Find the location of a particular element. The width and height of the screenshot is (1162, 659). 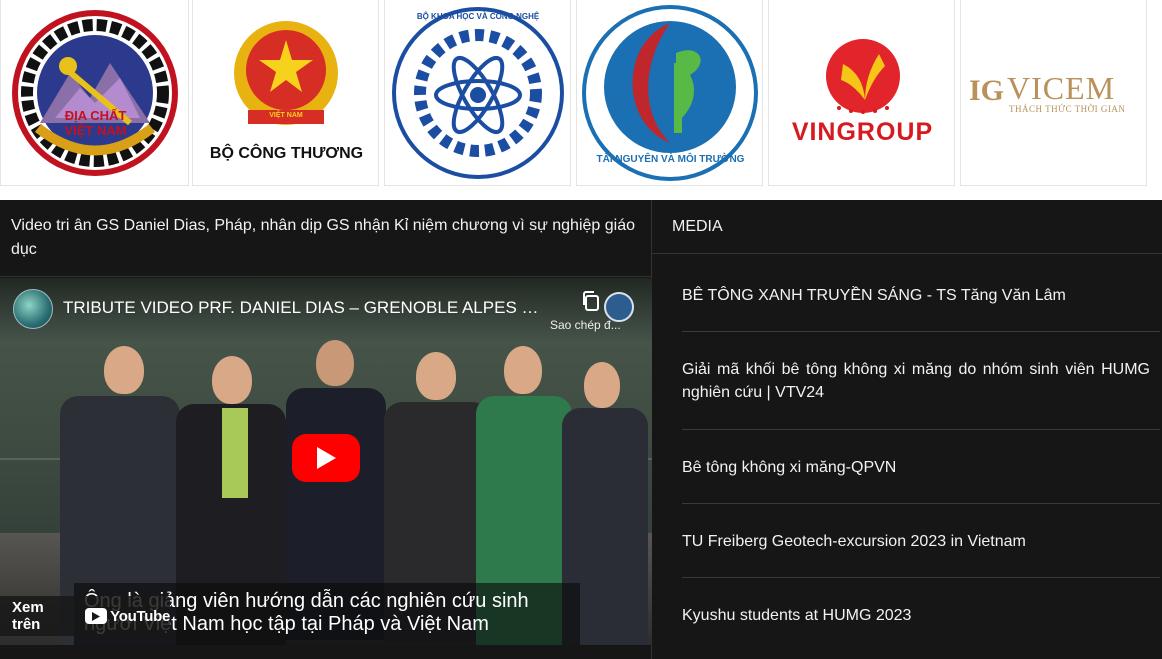

media-item-5: Kyushu students at HUMG 2023 is located at coordinates (916, 615).